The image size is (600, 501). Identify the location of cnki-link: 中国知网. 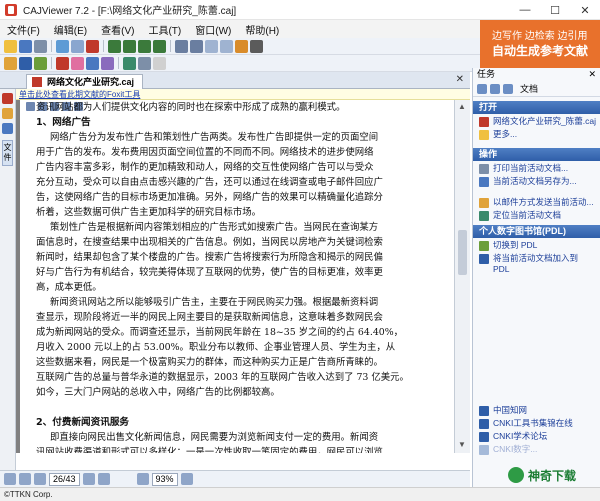
(536, 409).